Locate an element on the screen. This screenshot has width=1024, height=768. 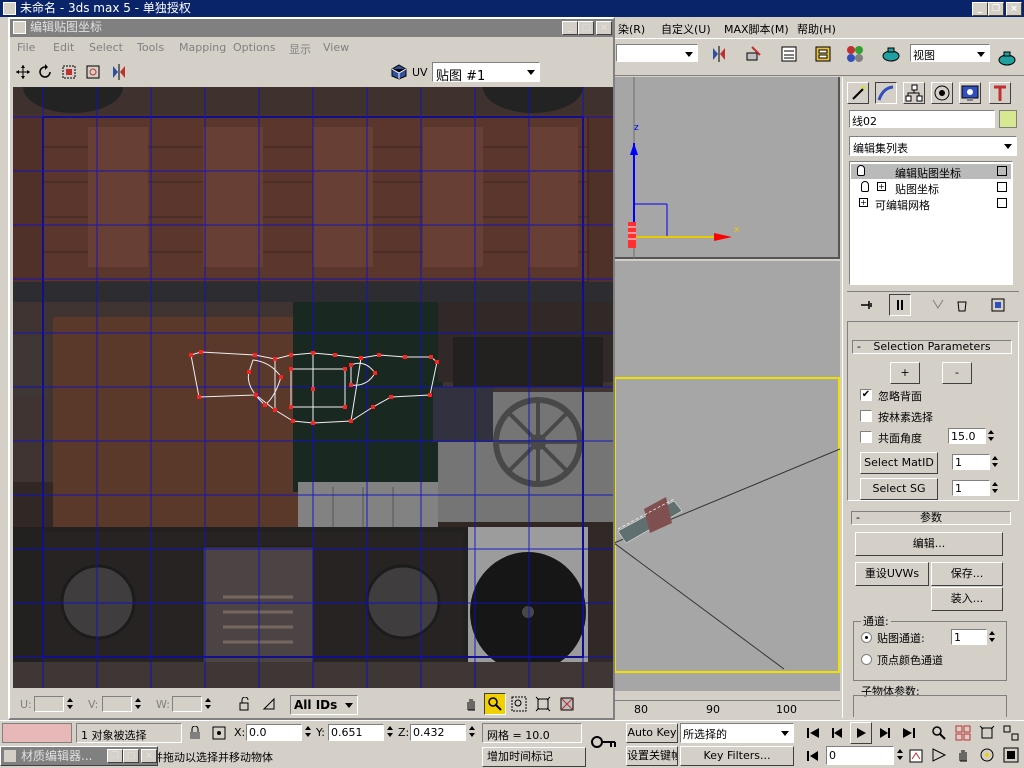
sg-field: 1 is located at coordinates (971, 488).